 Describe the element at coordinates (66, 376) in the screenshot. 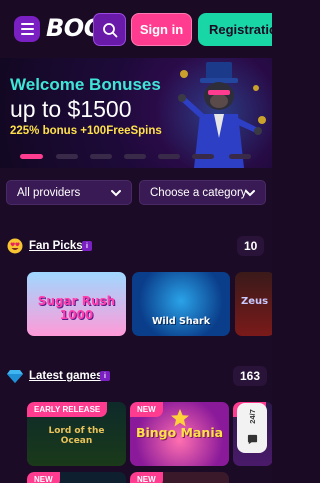

I see `latest-games-title: Latest games` at that location.